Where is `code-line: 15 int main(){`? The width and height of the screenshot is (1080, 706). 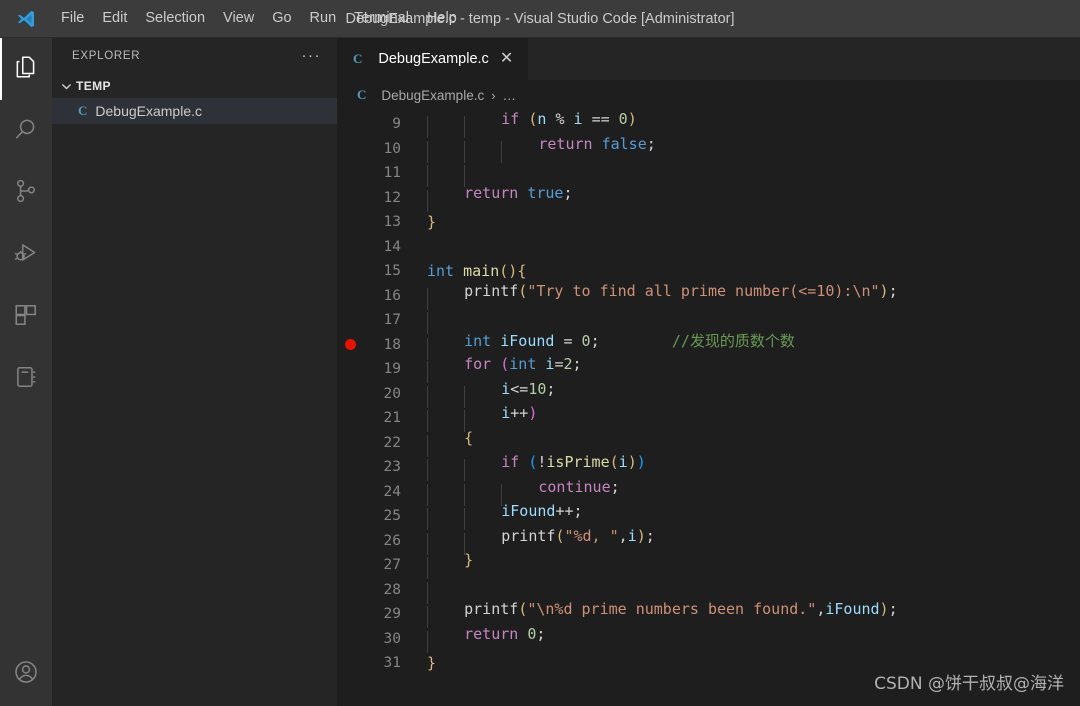
code-line: 15 int main(){ is located at coordinates (708, 271).